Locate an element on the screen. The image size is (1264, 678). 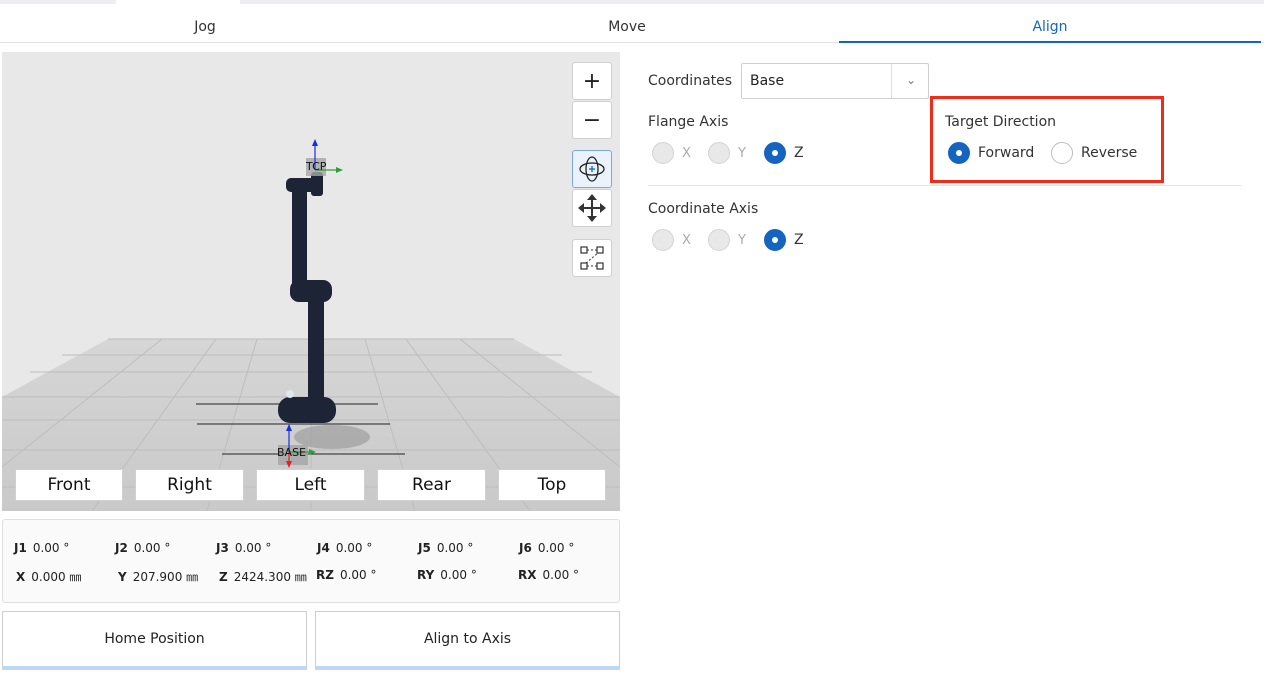
select-divider is located at coordinates (891, 81).